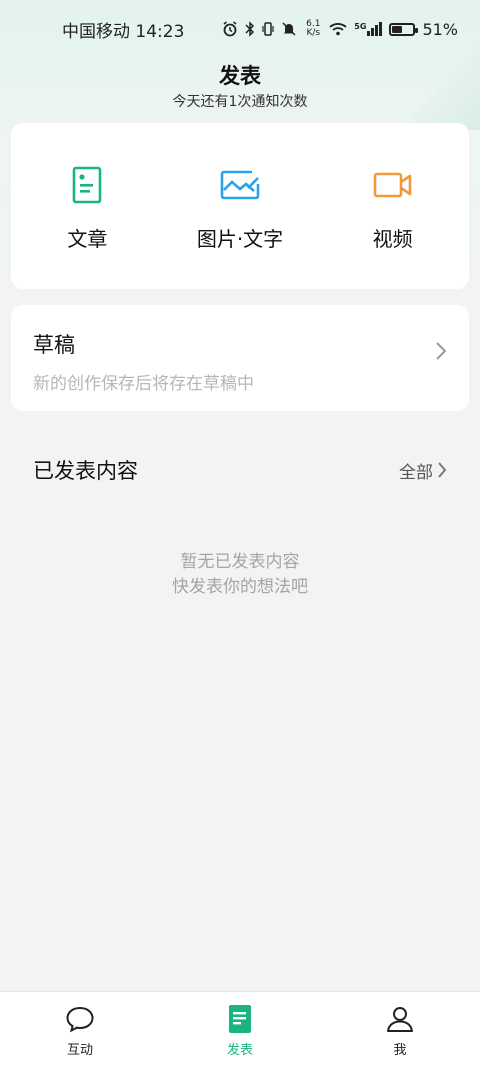  Describe the element at coordinates (54, 345) in the screenshot. I see `drafts-title: 草稿` at that location.